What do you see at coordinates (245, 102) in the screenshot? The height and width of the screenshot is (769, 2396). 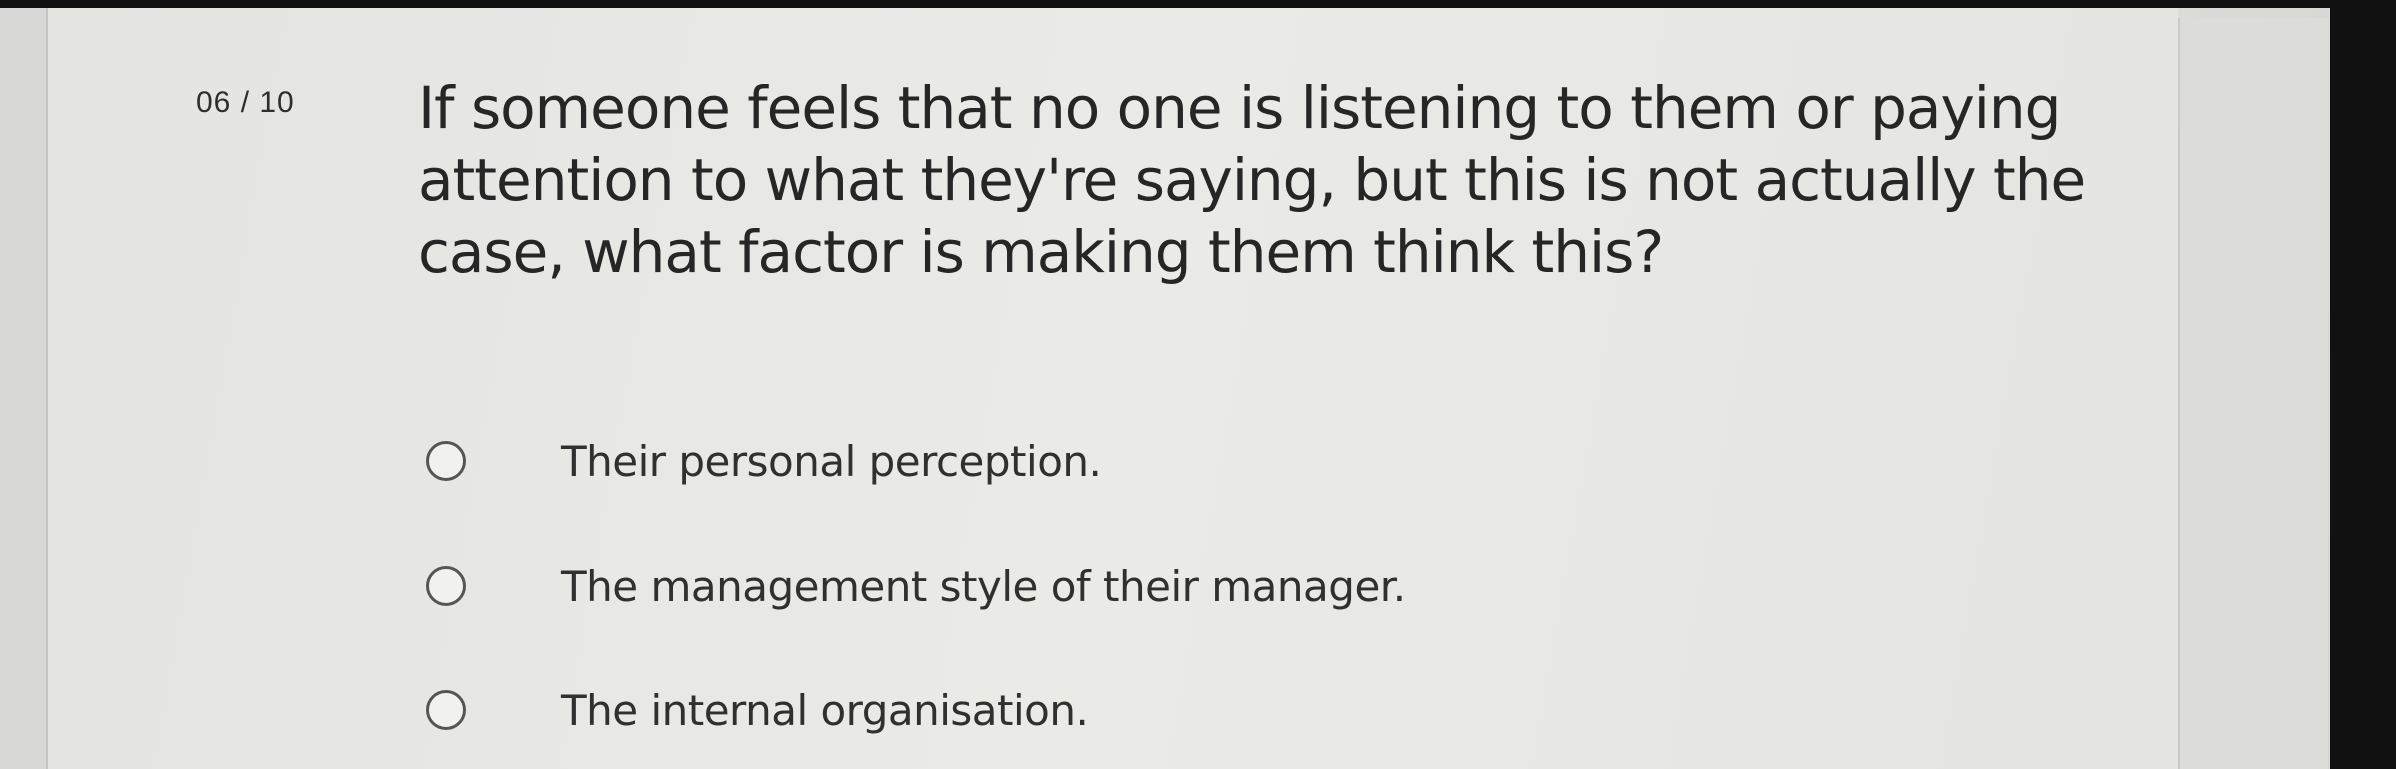 I see `question-counter: 06 / 10` at bounding box center [245, 102].